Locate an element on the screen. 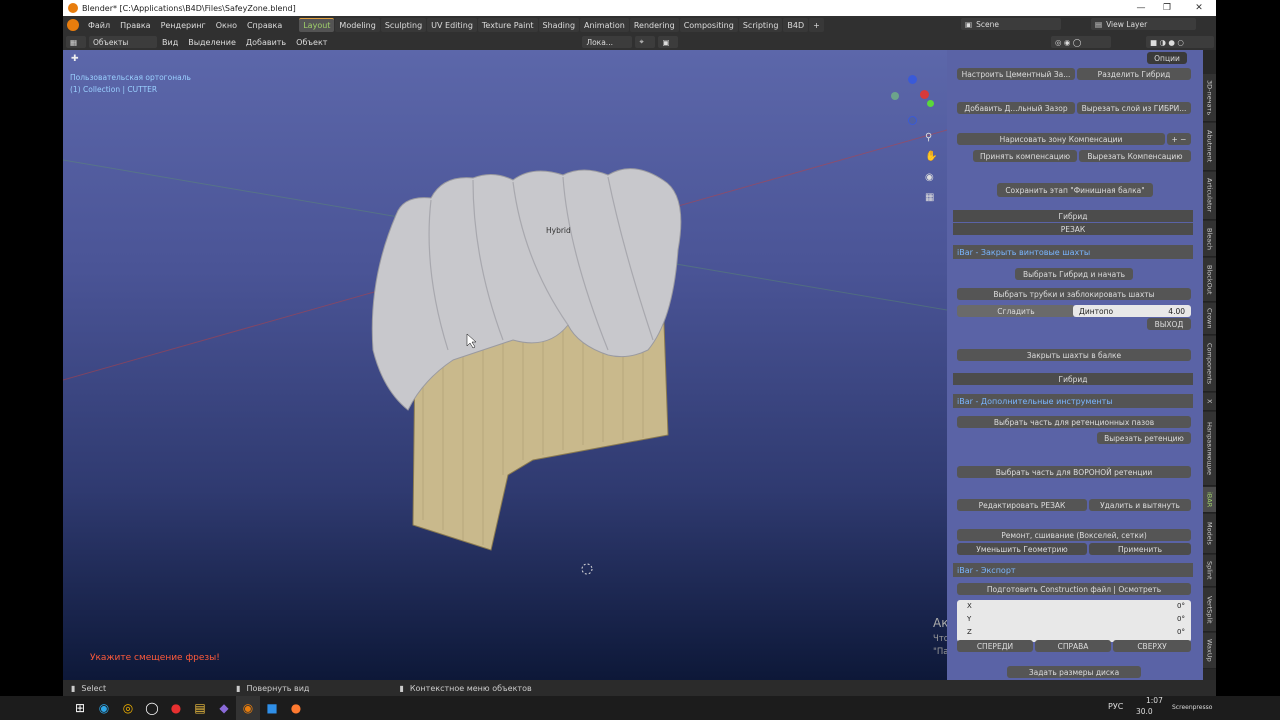 This screenshot has width=1280, height=720. exit-button: ВЫХОД is located at coordinates (1169, 324).